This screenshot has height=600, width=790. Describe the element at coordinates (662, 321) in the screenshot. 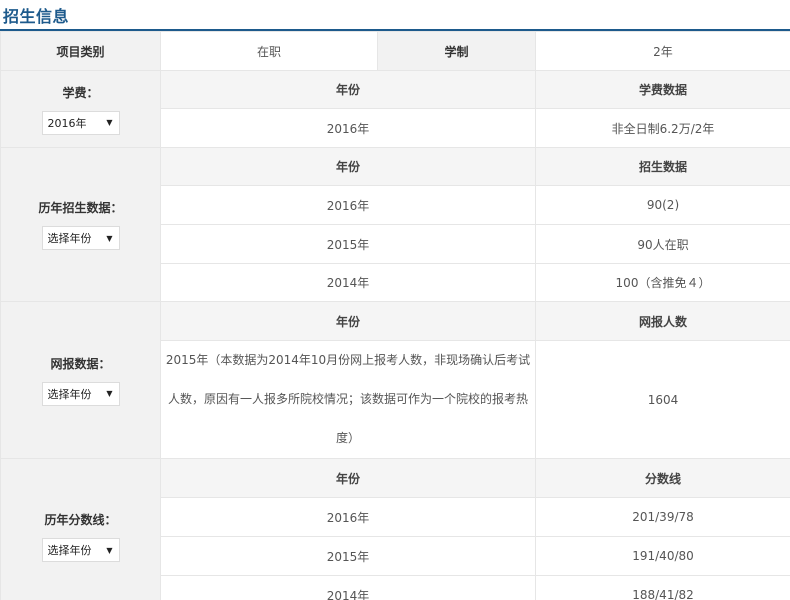

I see `online-data-header: 网报人数` at that location.